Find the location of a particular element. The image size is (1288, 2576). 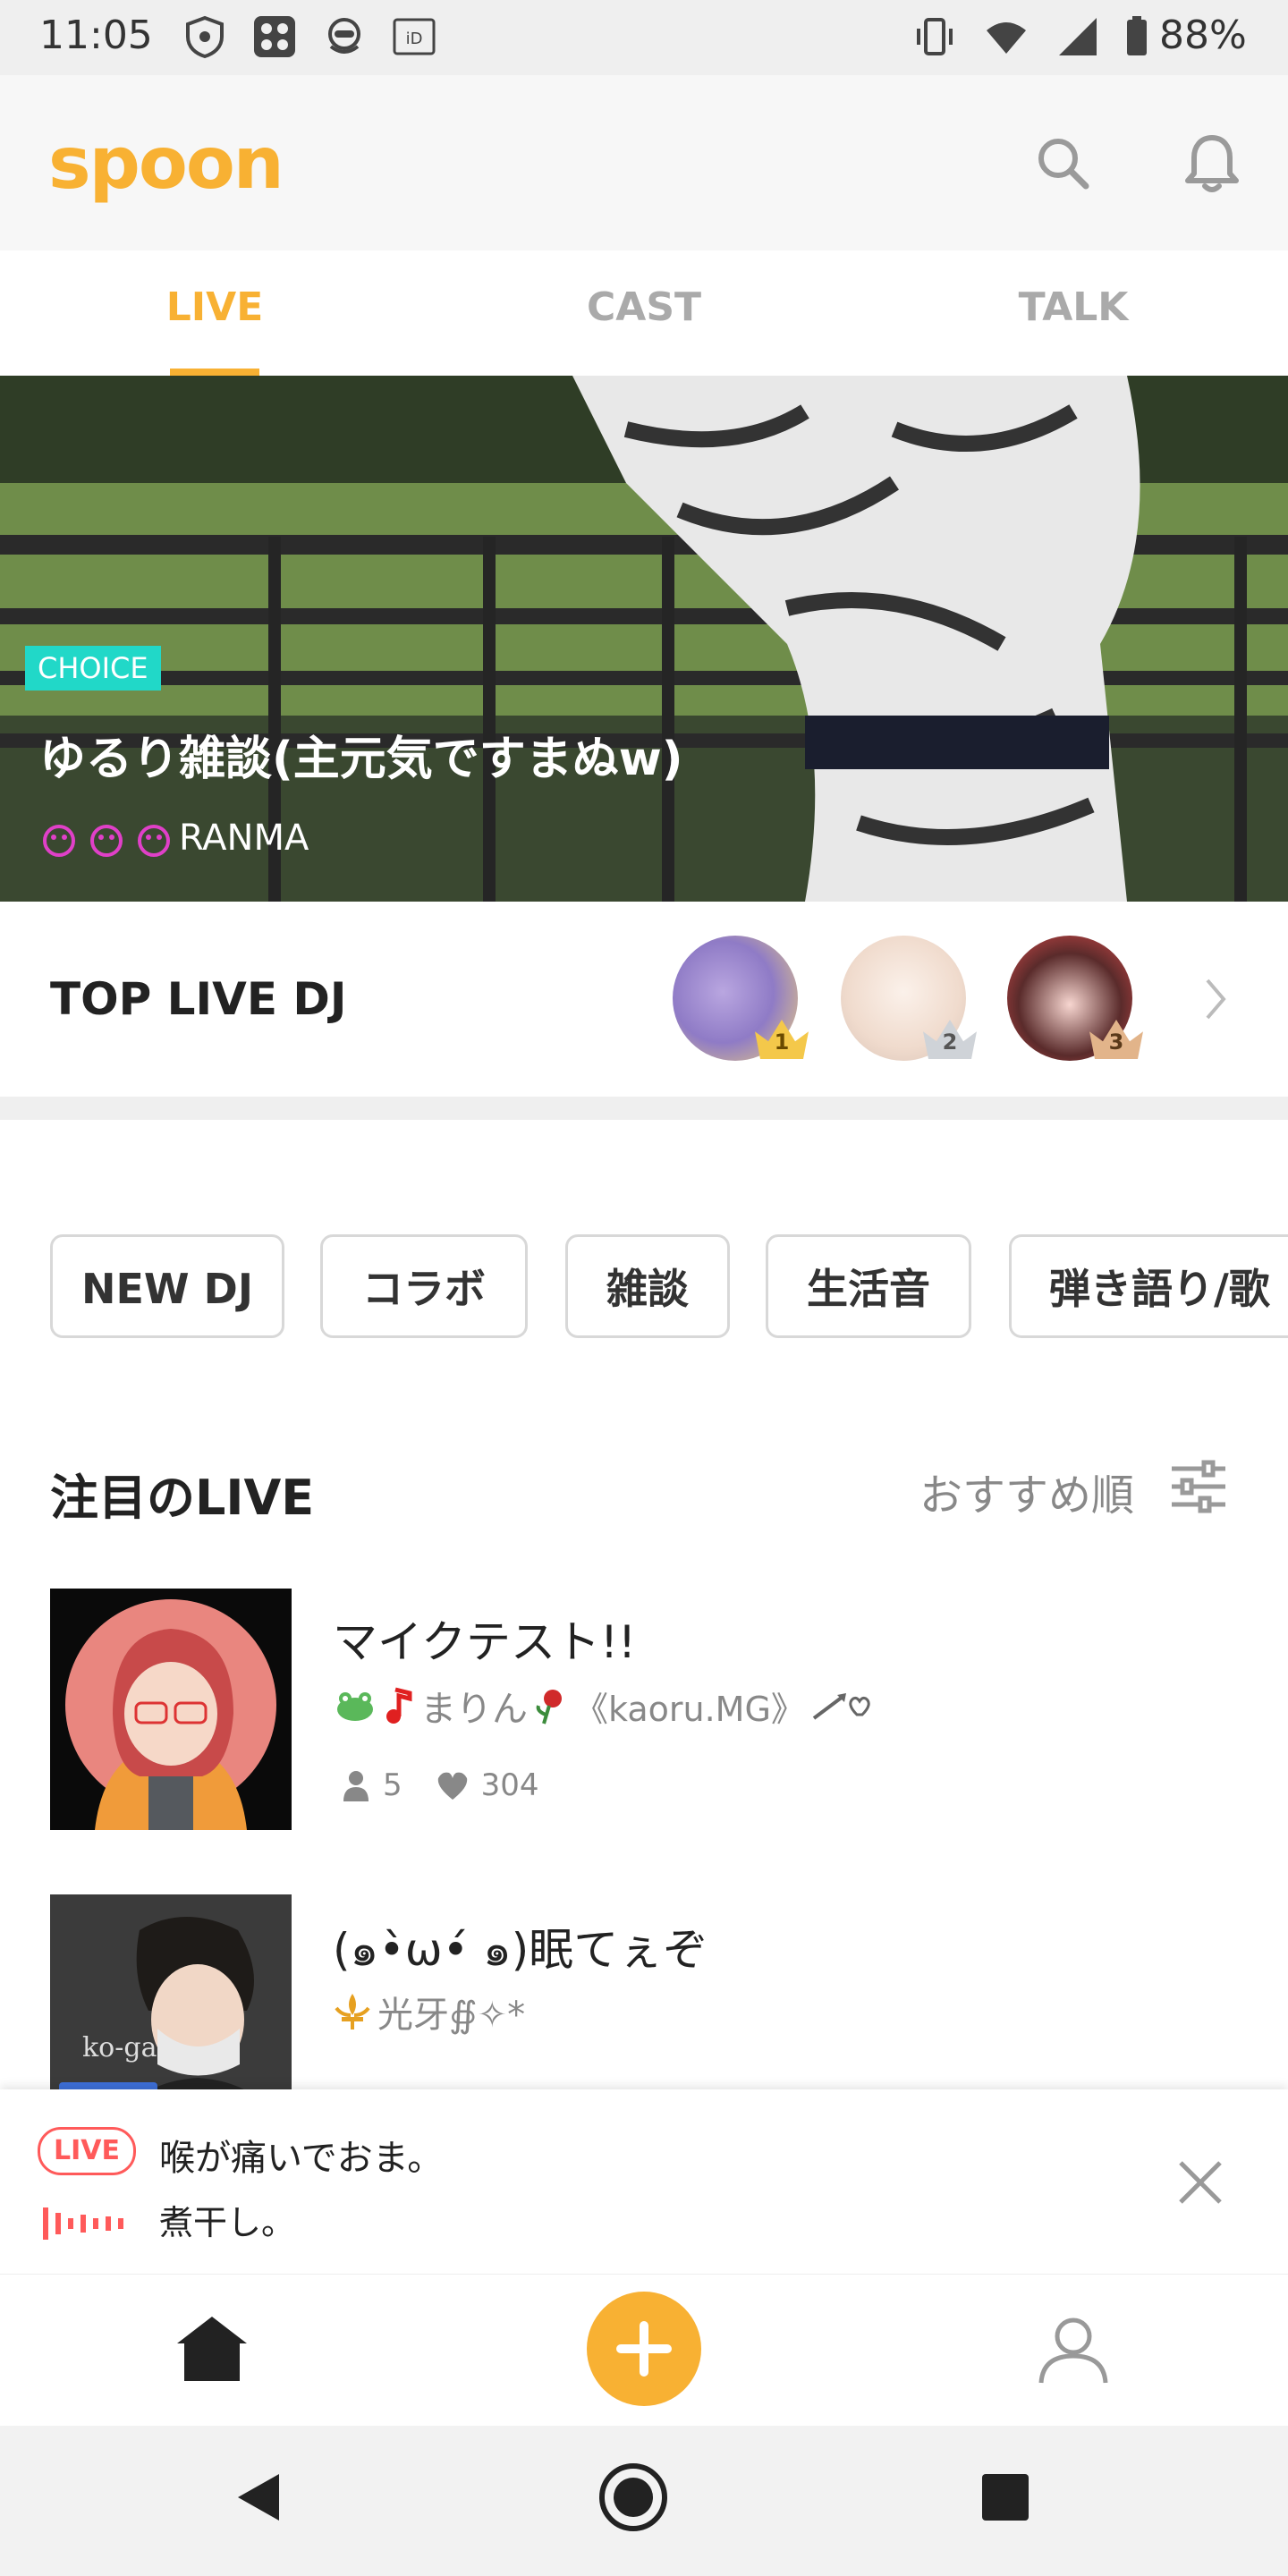

banner-dj-name: RANMA is located at coordinates (244, 838).